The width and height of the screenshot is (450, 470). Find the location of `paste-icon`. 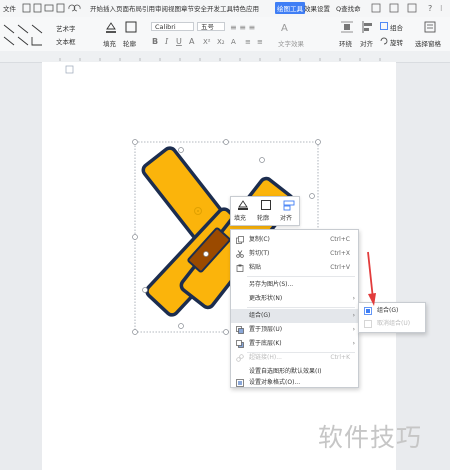

paste-icon is located at coordinates (240, 268).